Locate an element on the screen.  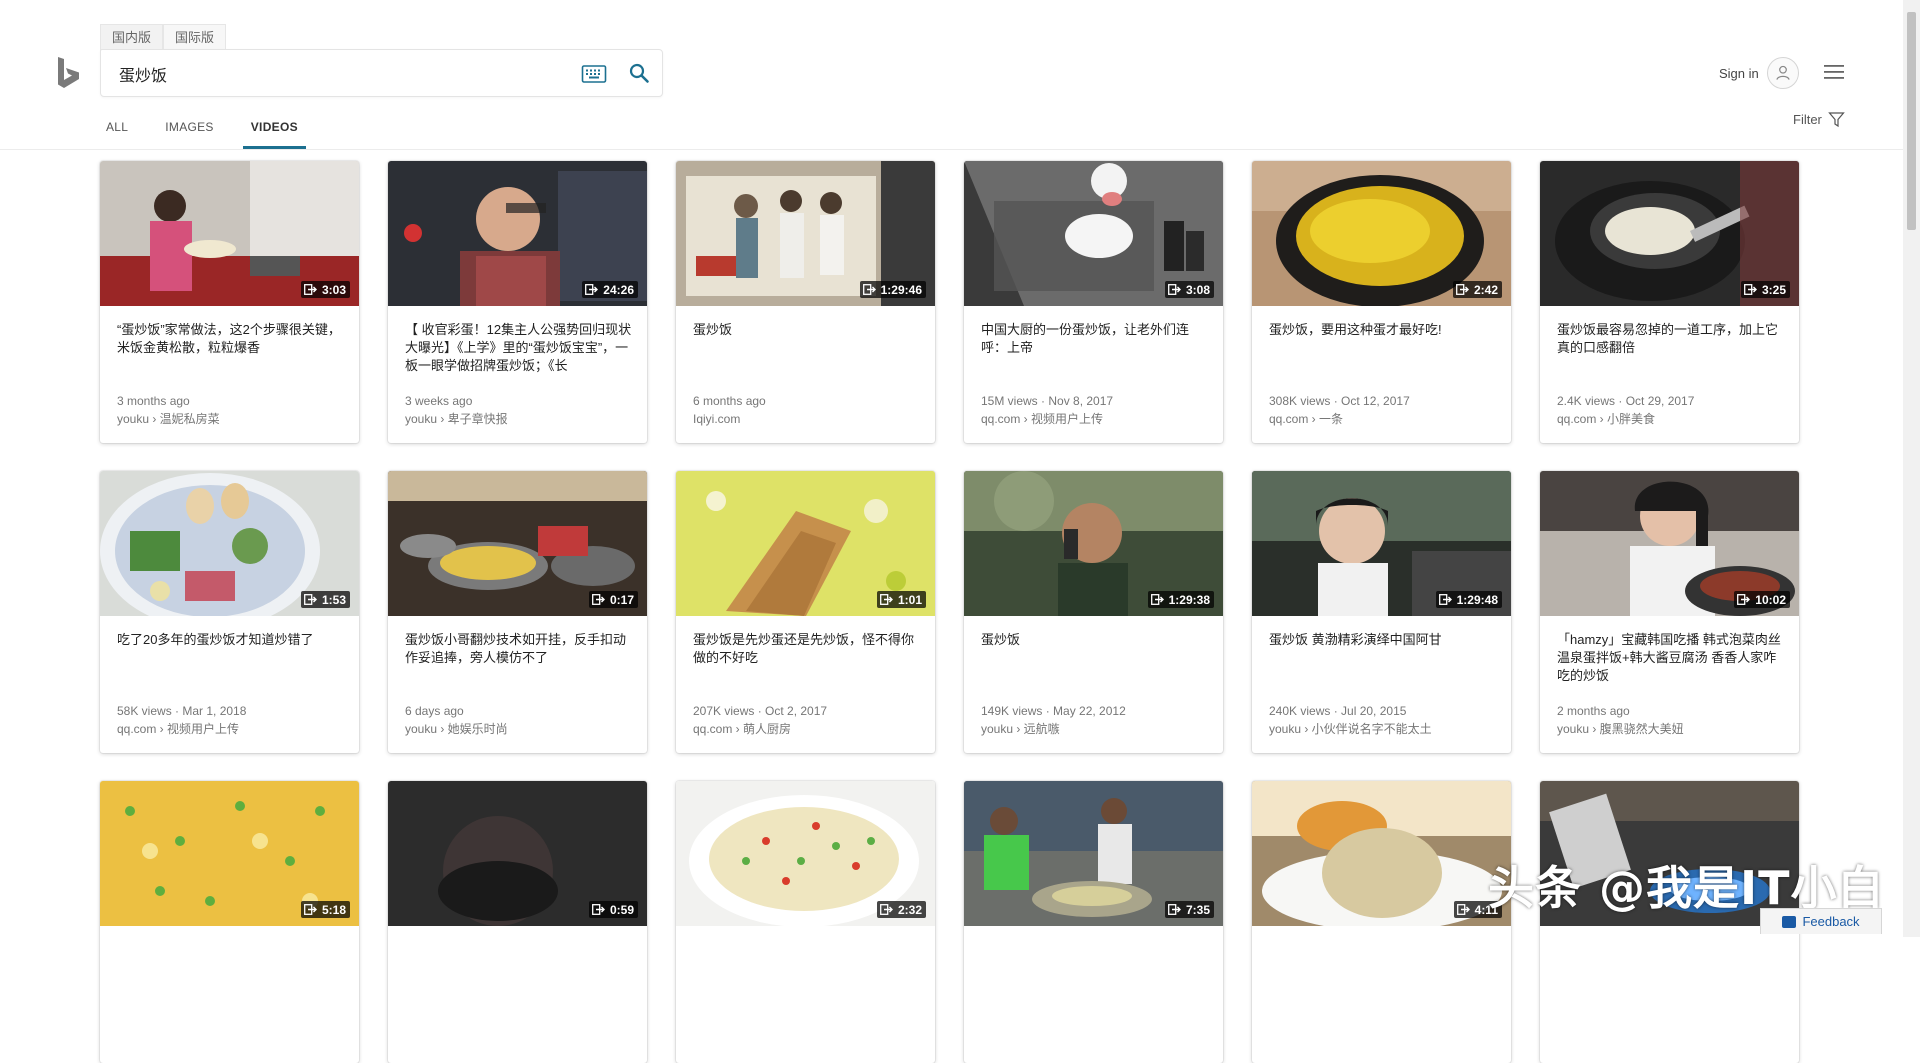
video-title: 吃了20多年的蛋炒饭才知道炒错了 is located at coordinates (231, 640).